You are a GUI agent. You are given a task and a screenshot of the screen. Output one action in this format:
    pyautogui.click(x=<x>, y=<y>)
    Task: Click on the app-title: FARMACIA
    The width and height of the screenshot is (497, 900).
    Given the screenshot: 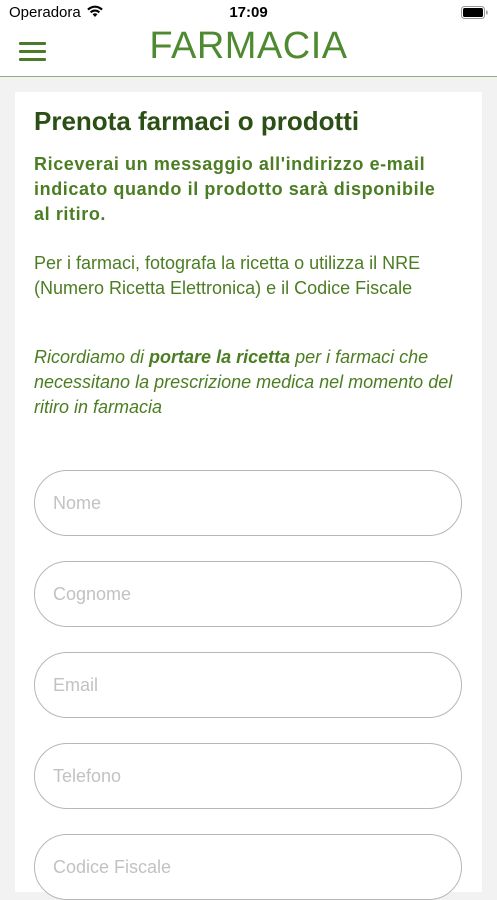 What is the action you would take?
    pyautogui.click(x=248, y=46)
    